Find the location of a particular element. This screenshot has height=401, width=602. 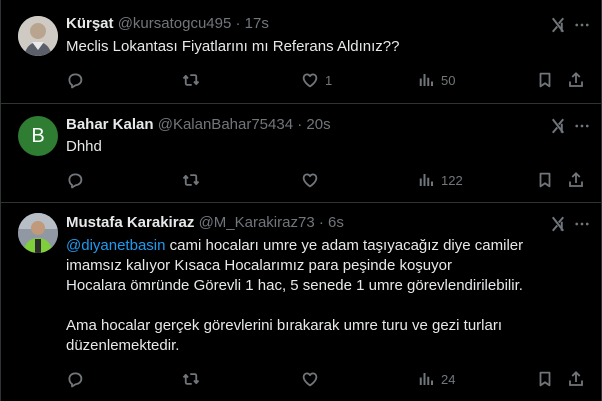

tweet-text-line is located at coordinates (311, 306).